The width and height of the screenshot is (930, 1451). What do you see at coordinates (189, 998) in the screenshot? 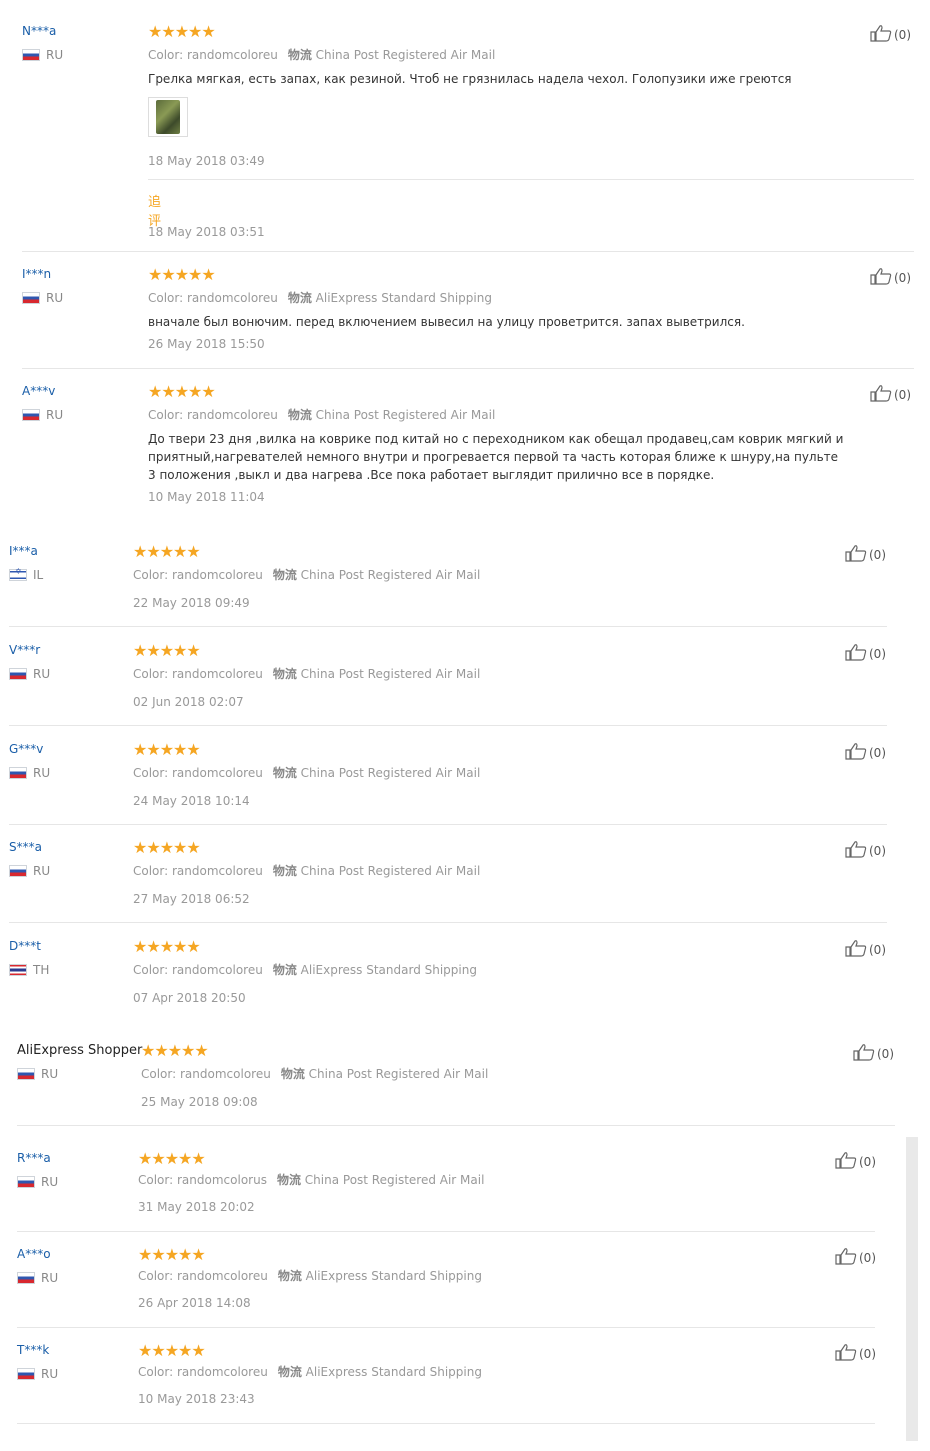
I see `review-date: 07 Apr 2018 20:50` at bounding box center [189, 998].